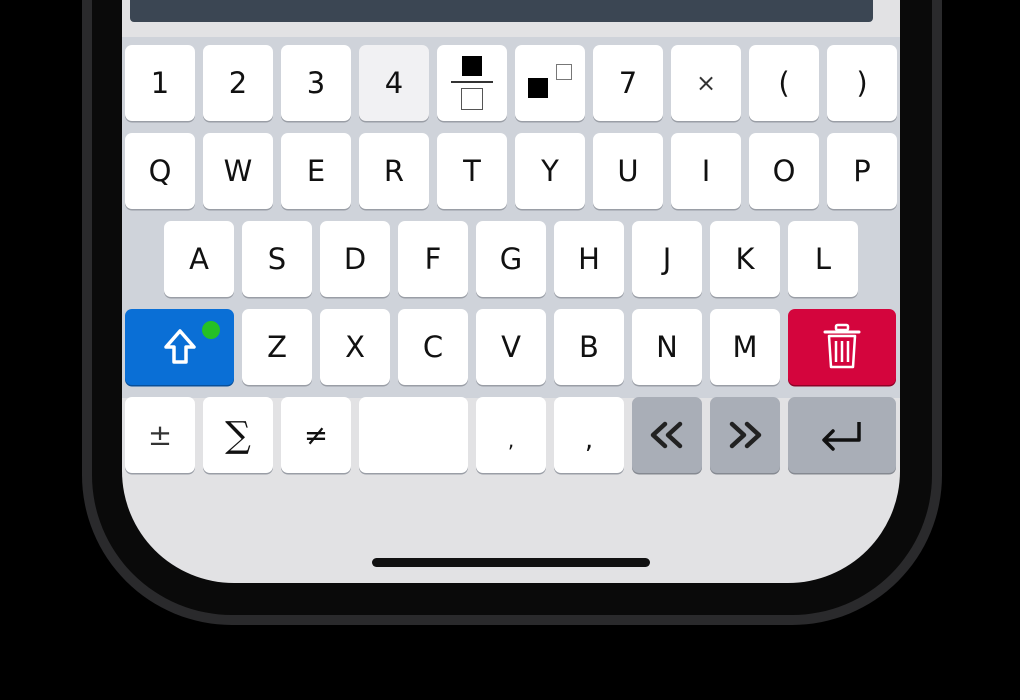 This screenshot has width=1020, height=700. I want to click on key-label: ±, so click(160, 435).